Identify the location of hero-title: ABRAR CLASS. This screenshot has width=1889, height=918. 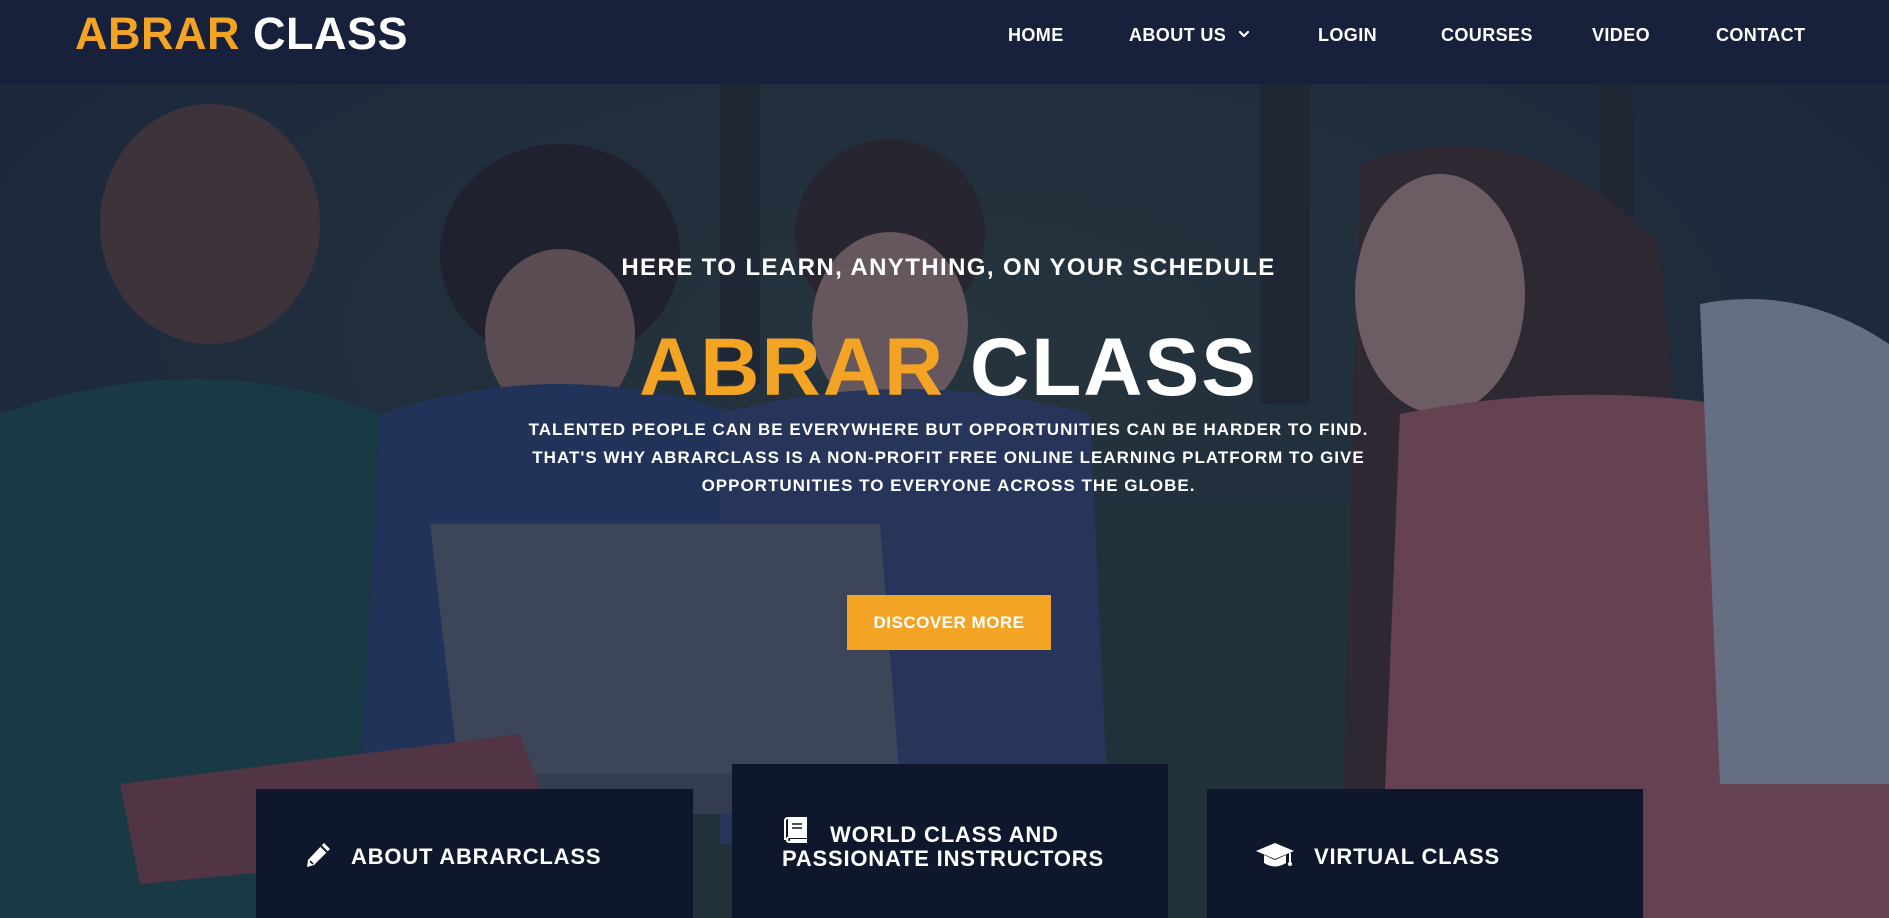
(944, 368).